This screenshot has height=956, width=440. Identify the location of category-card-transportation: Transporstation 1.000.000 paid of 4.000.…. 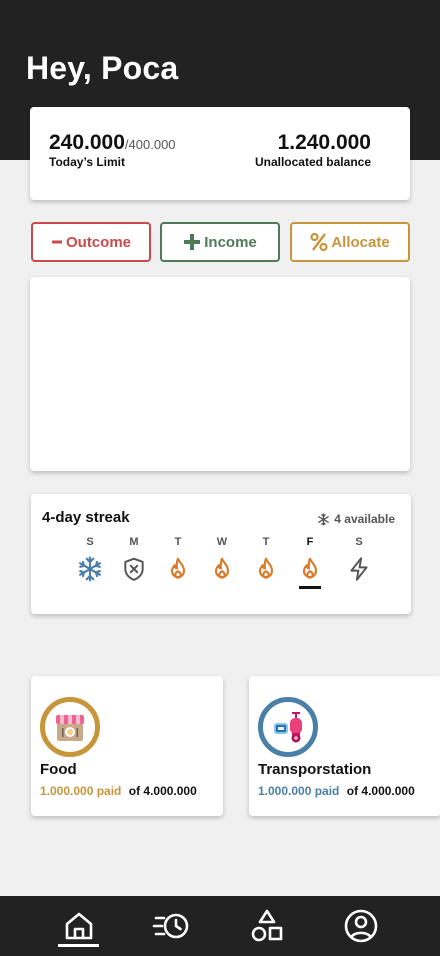
(344, 746).